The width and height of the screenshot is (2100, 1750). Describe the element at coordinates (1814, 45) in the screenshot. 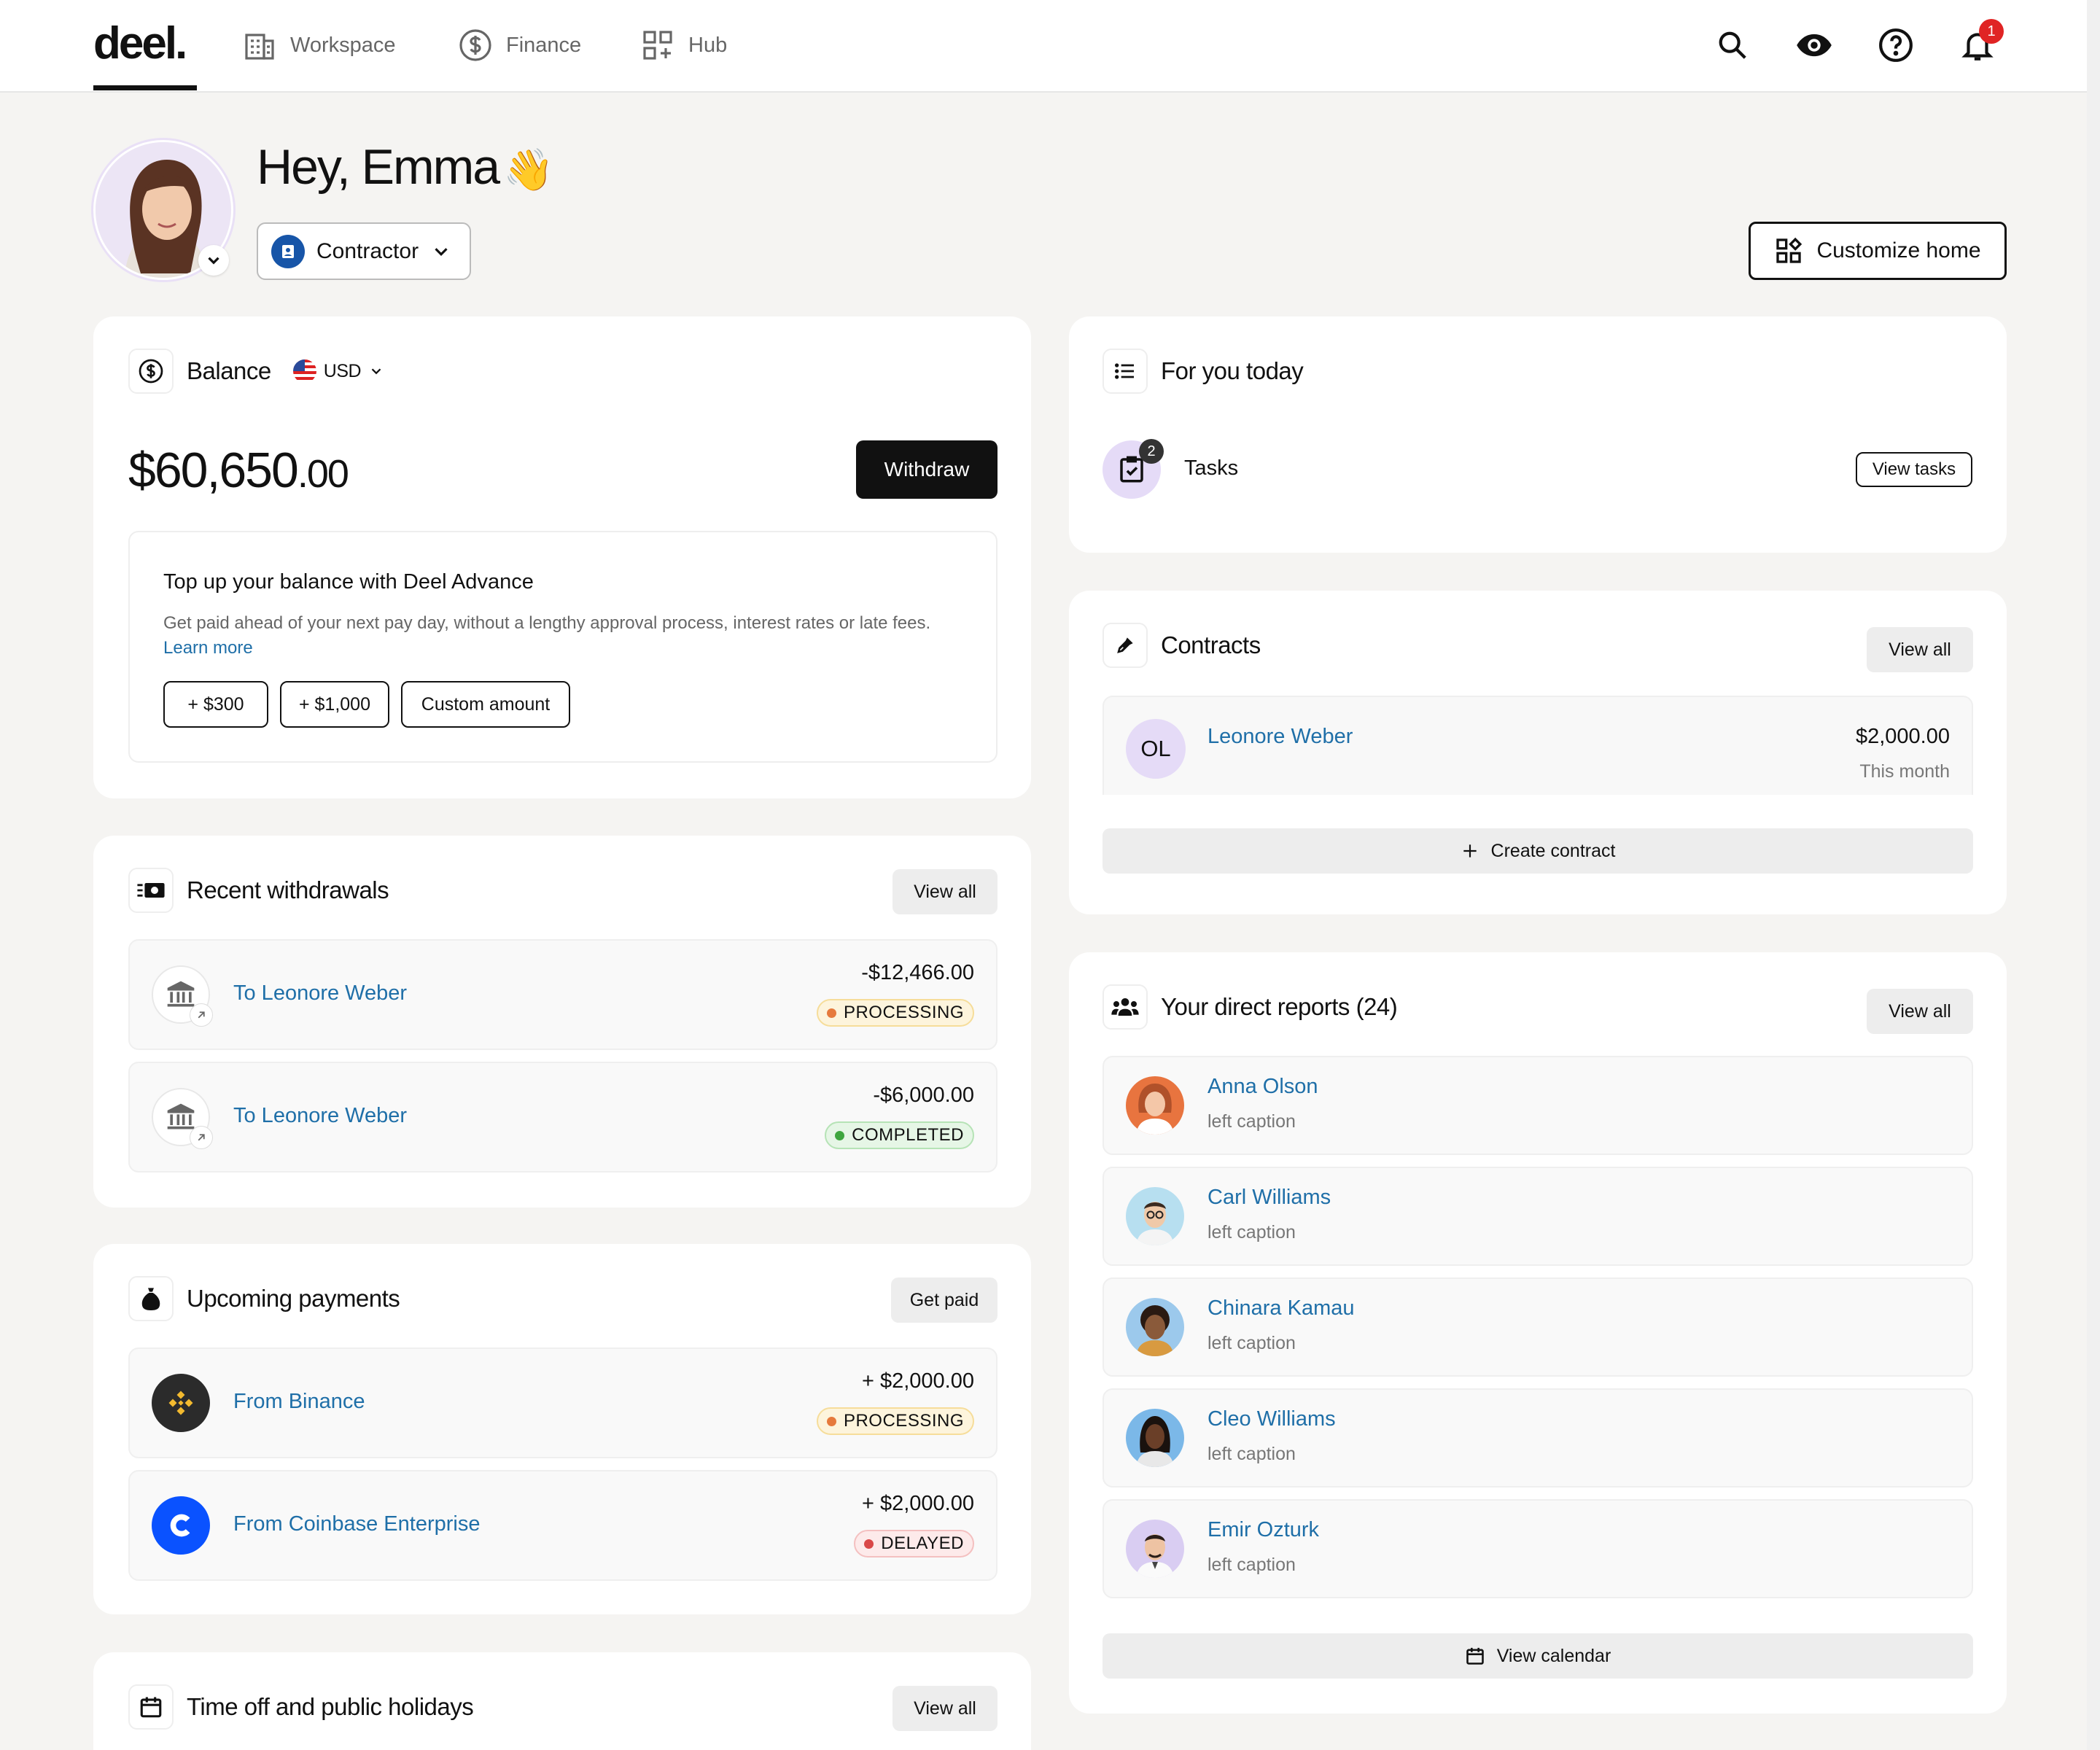

I see `preview-button` at that location.